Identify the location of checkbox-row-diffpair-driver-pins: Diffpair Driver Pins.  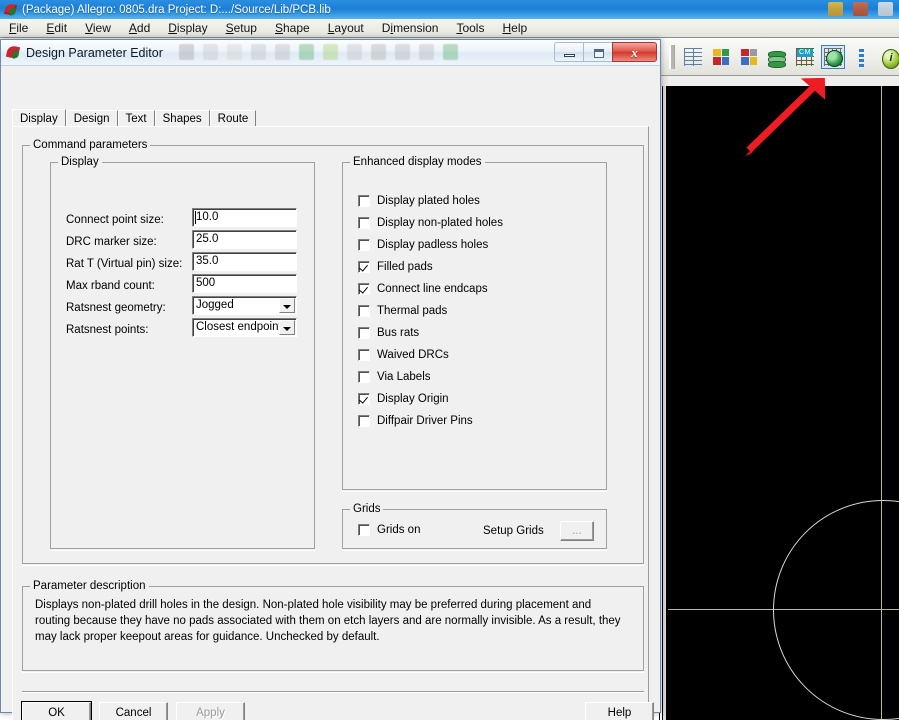
(415, 421).